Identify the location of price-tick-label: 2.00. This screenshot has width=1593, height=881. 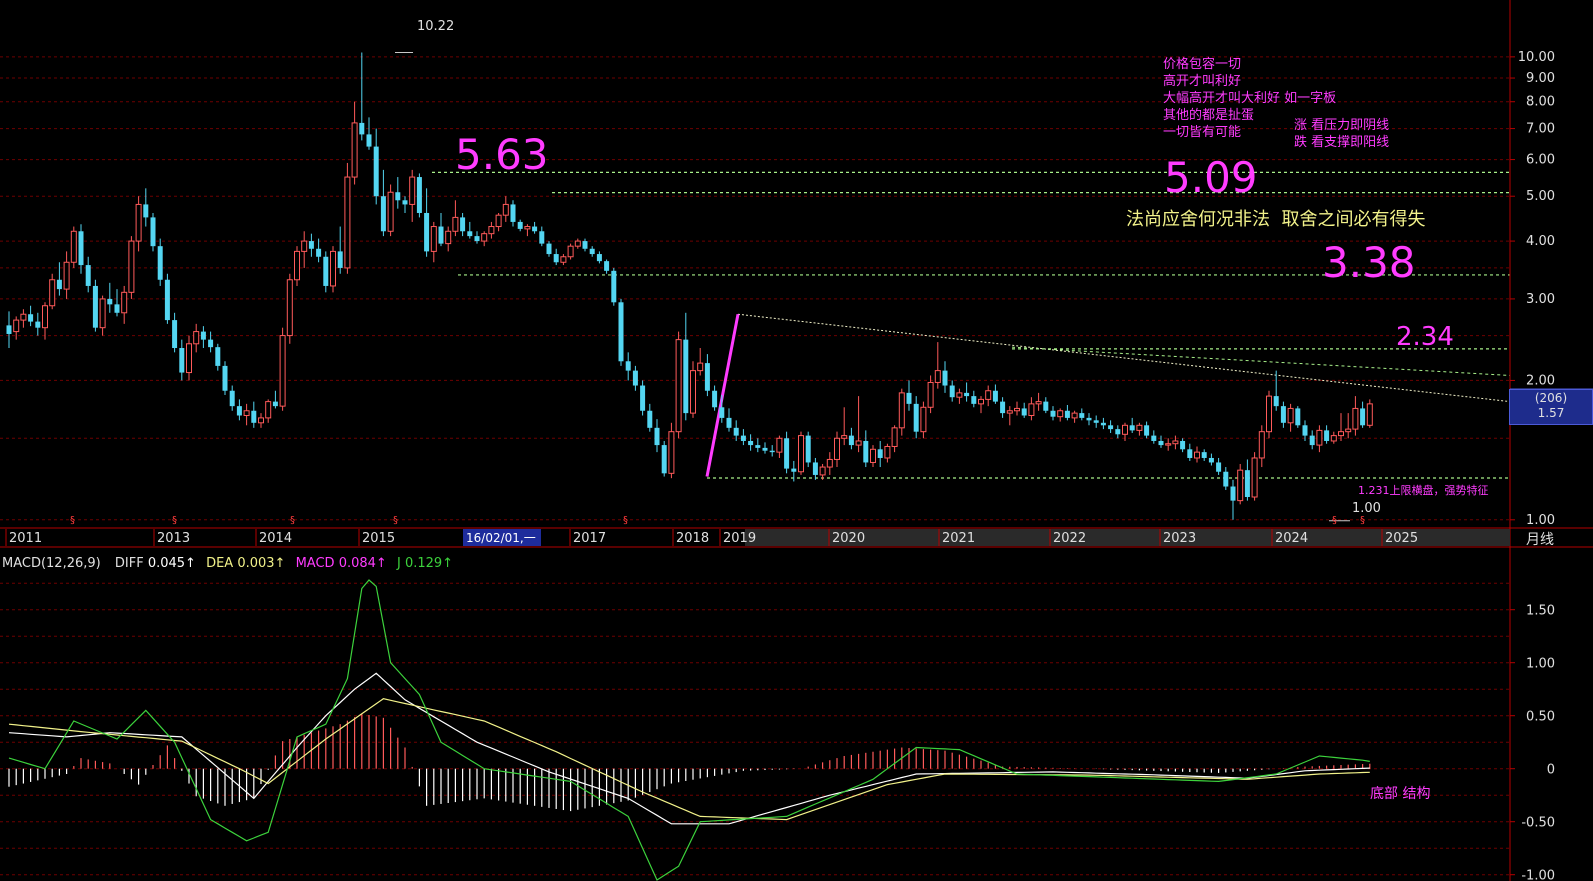
(1540, 380).